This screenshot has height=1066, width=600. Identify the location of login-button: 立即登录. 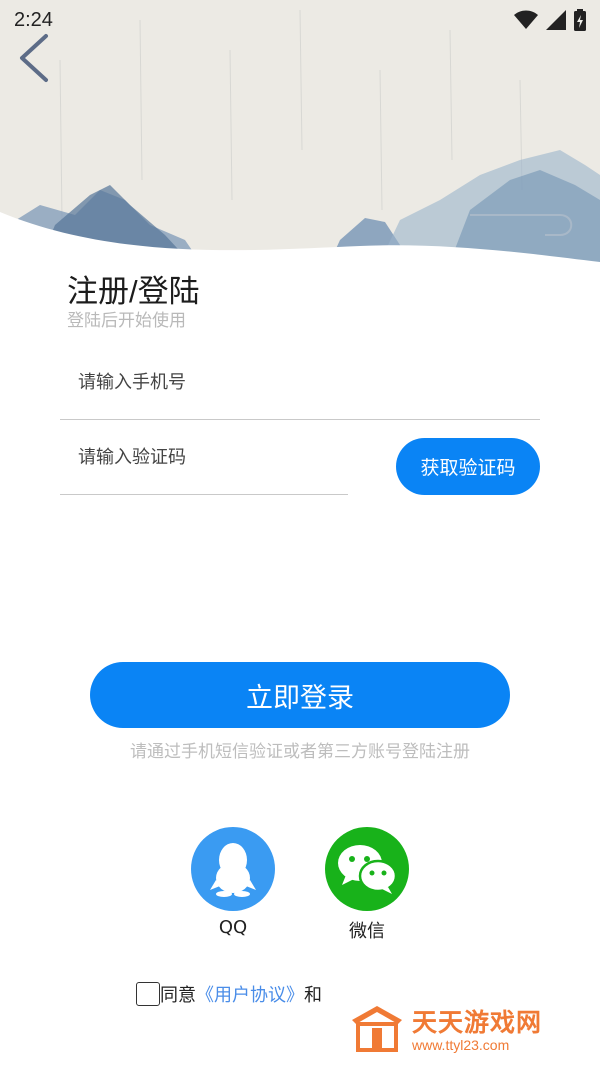
(300, 695).